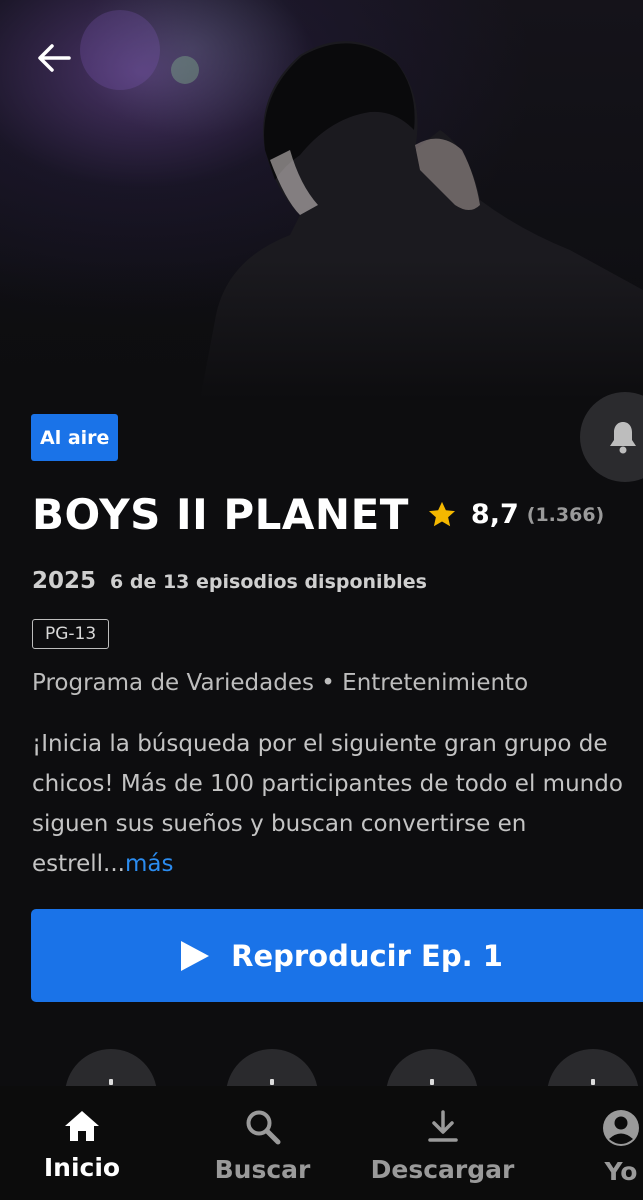  I want to click on notify-button, so click(611, 437).